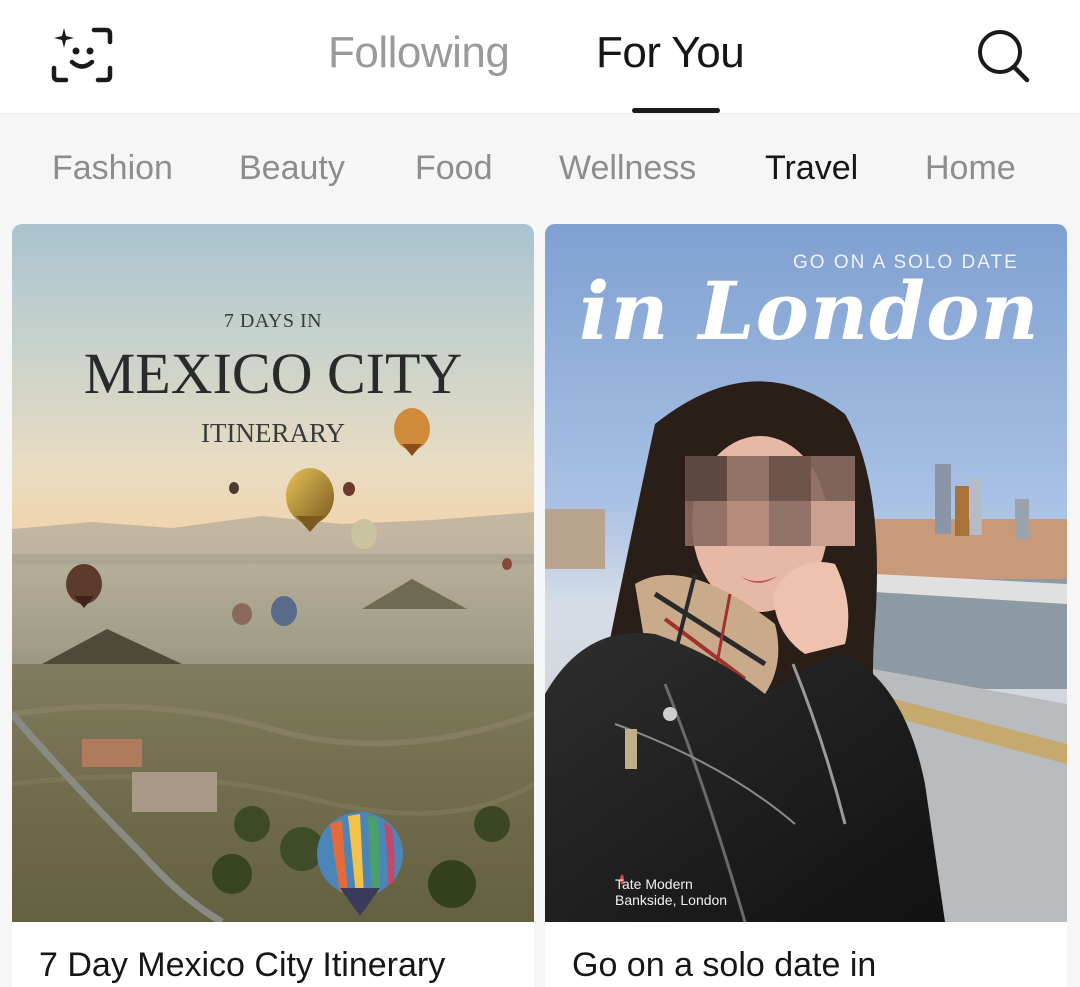  I want to click on category-beauty: Beauty, so click(292, 168).